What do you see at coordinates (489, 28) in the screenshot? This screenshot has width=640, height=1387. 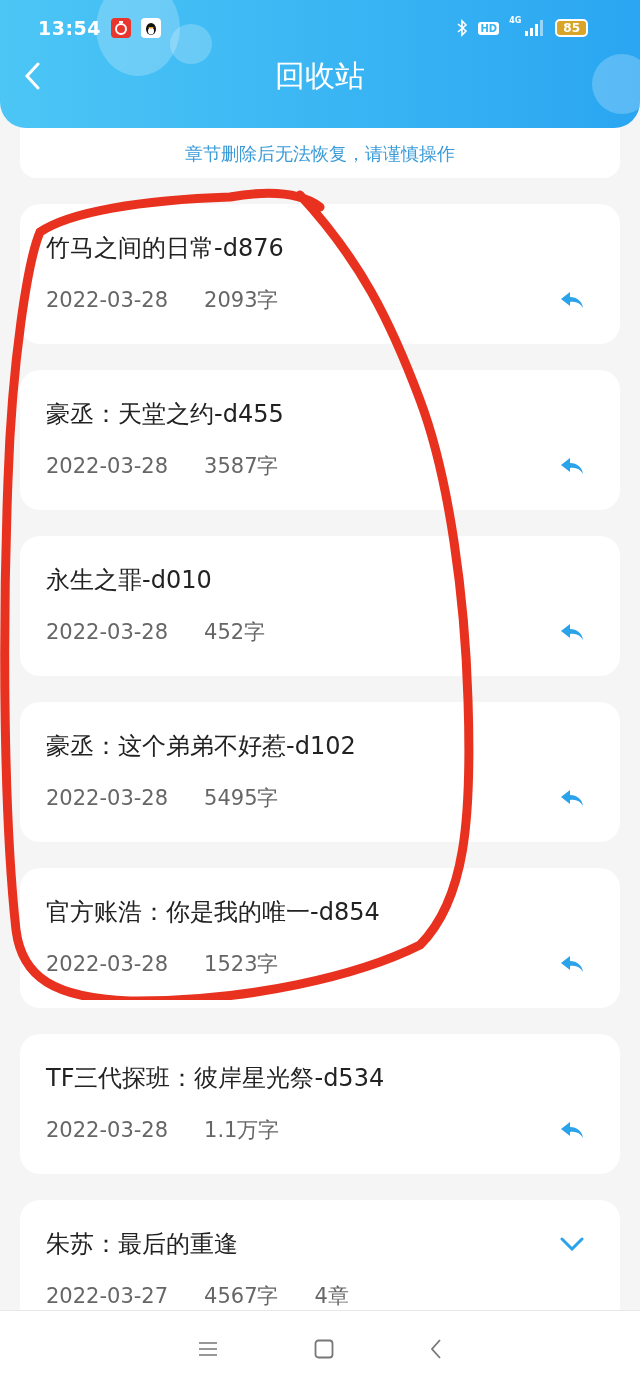 I see `hd-badge: HD` at bounding box center [489, 28].